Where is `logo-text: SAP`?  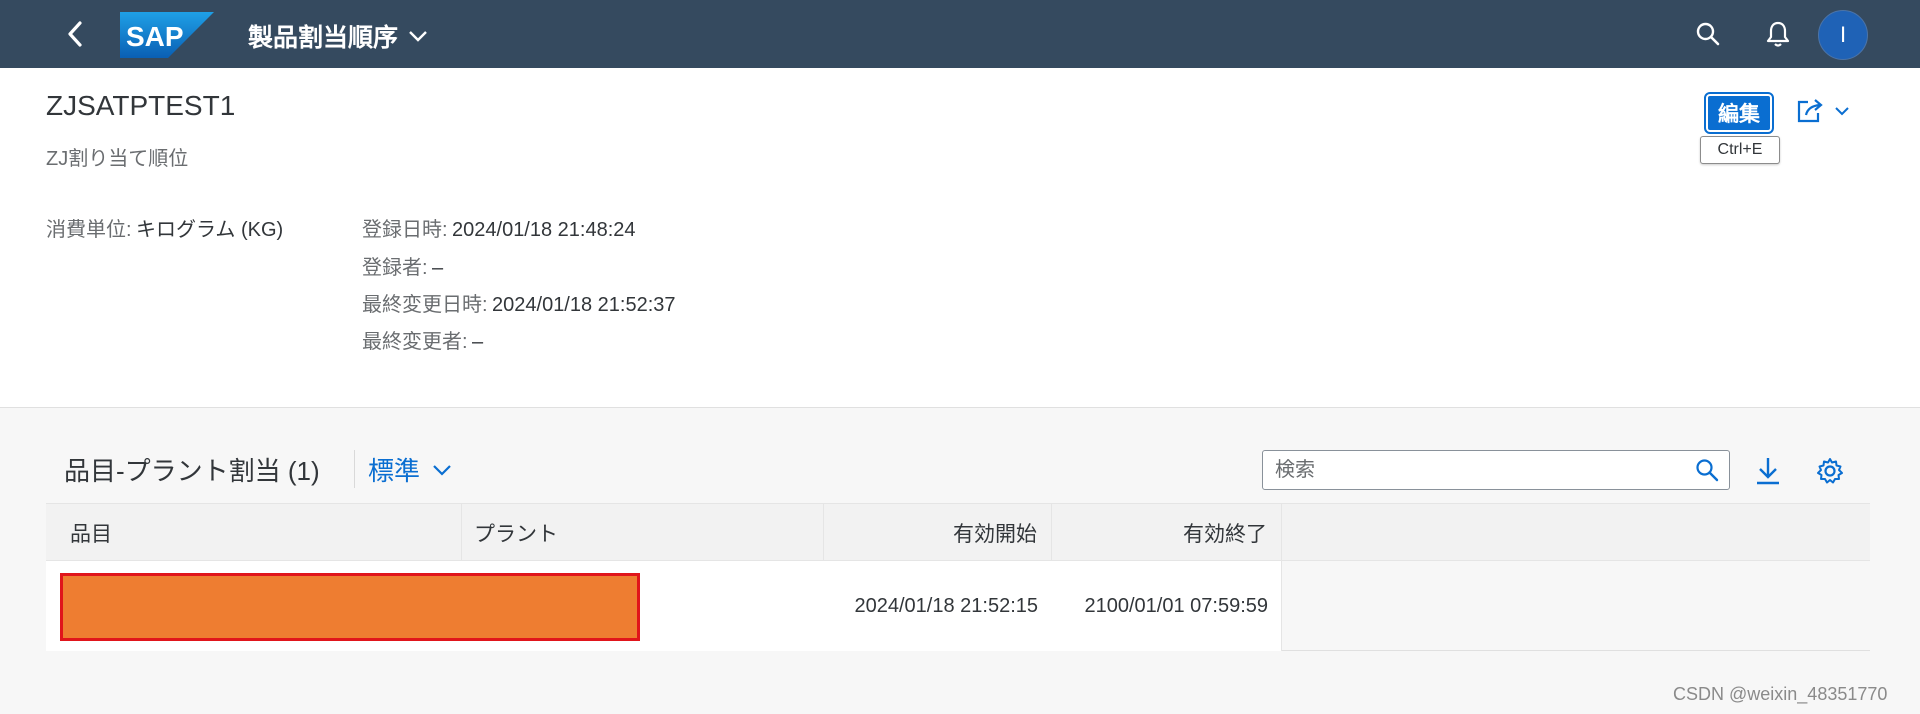
logo-text: SAP is located at coordinates (155, 36).